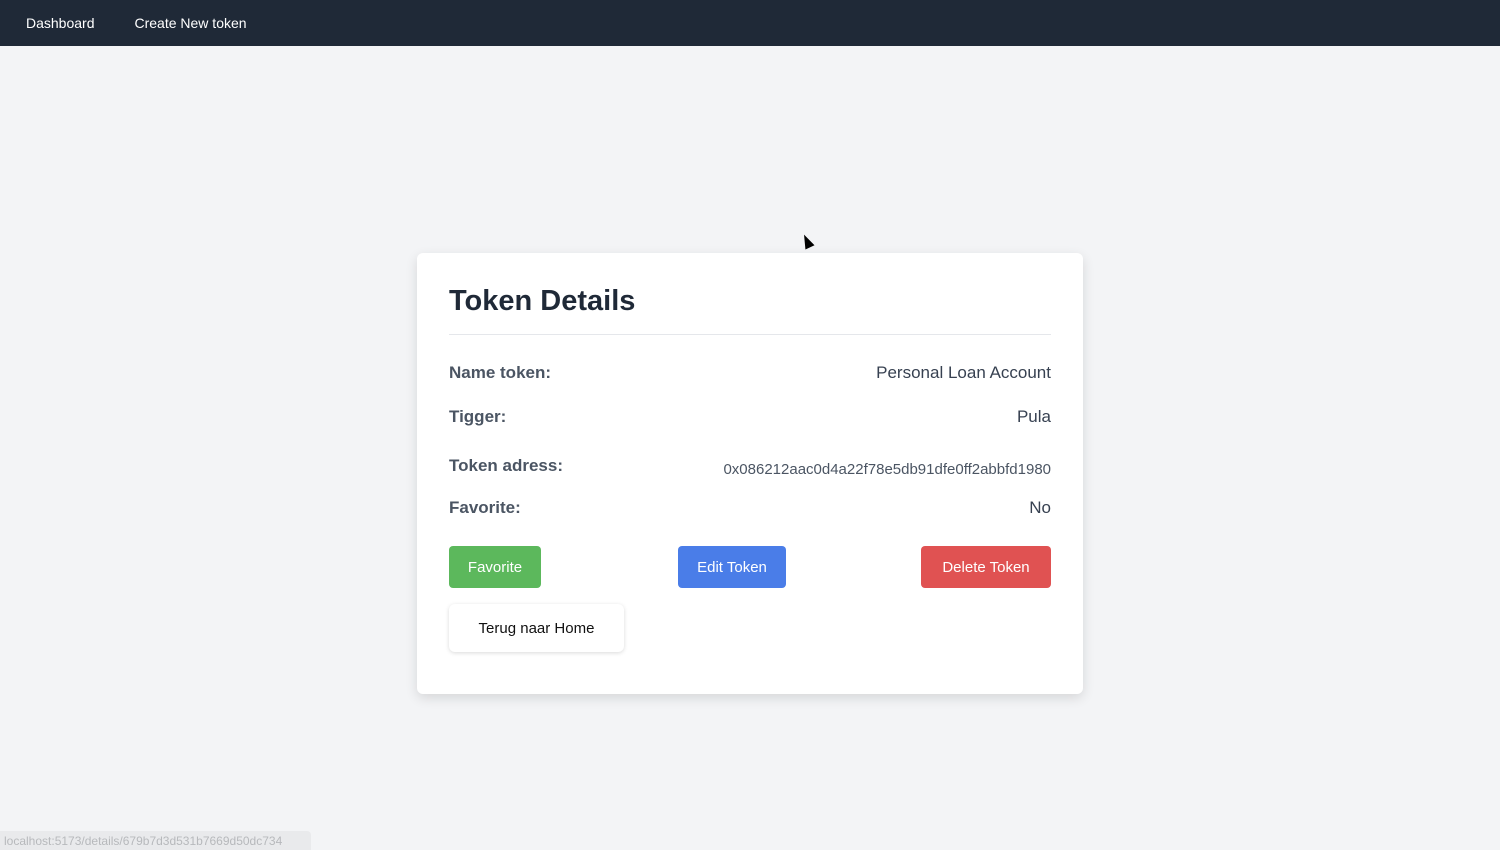 This screenshot has height=850, width=1500. Describe the element at coordinates (750, 310) in the screenshot. I see `page-title: Token Details` at that location.